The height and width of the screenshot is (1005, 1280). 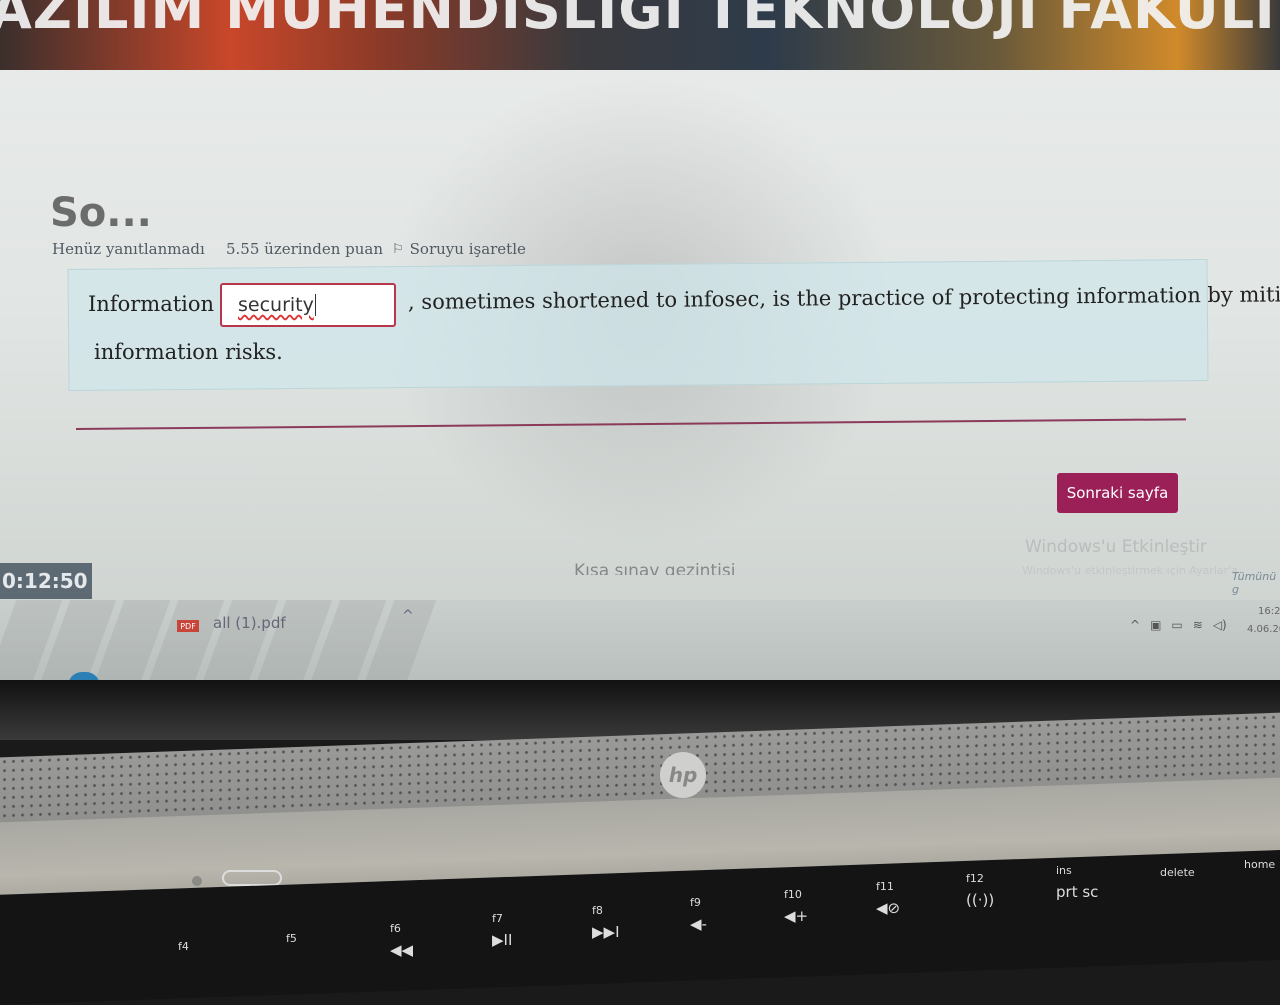 I want to click on key-f11: f11 ◀⊘, so click(x=888, y=898).